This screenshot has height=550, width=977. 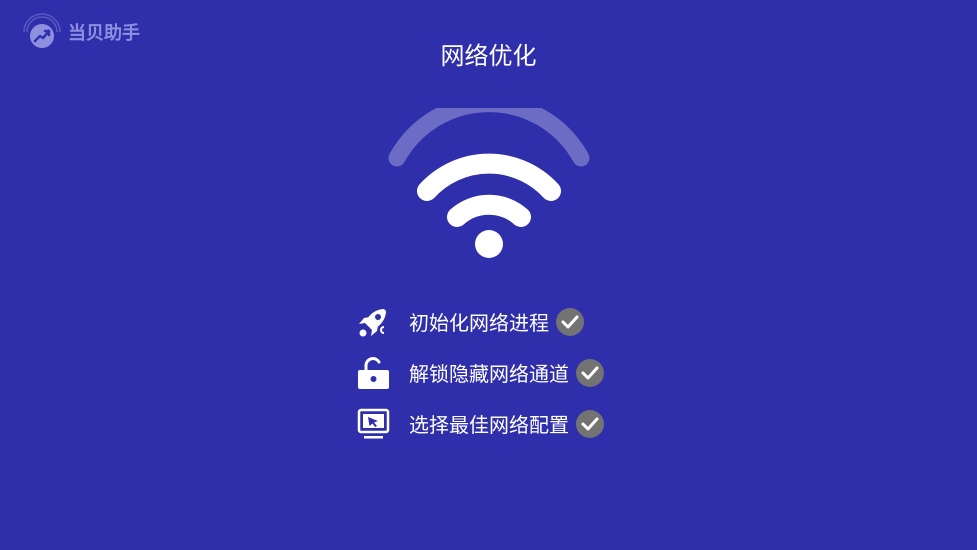 What do you see at coordinates (488, 56) in the screenshot?
I see `page-title: 网络优化` at bounding box center [488, 56].